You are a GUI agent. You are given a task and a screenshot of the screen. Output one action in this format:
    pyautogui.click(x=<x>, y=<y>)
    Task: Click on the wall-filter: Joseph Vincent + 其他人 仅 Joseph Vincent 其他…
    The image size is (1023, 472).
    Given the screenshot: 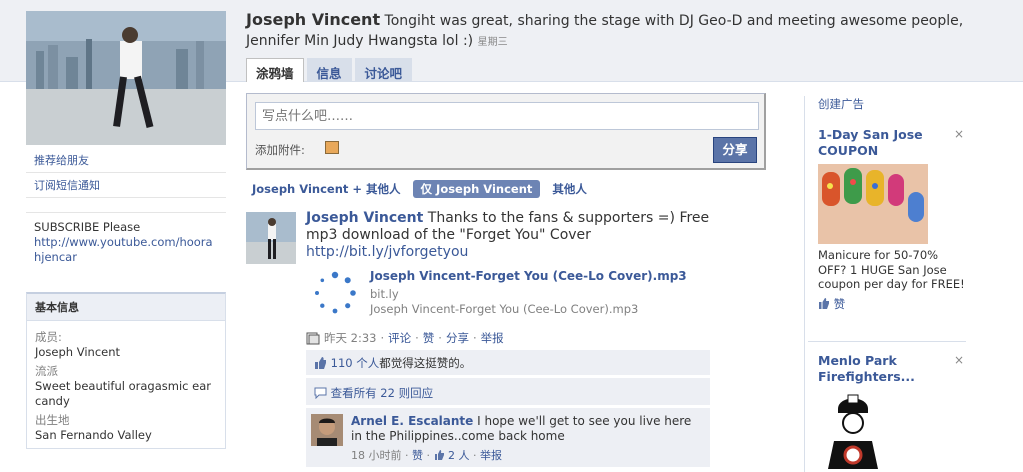 What is the action you would take?
    pyautogui.click(x=419, y=189)
    